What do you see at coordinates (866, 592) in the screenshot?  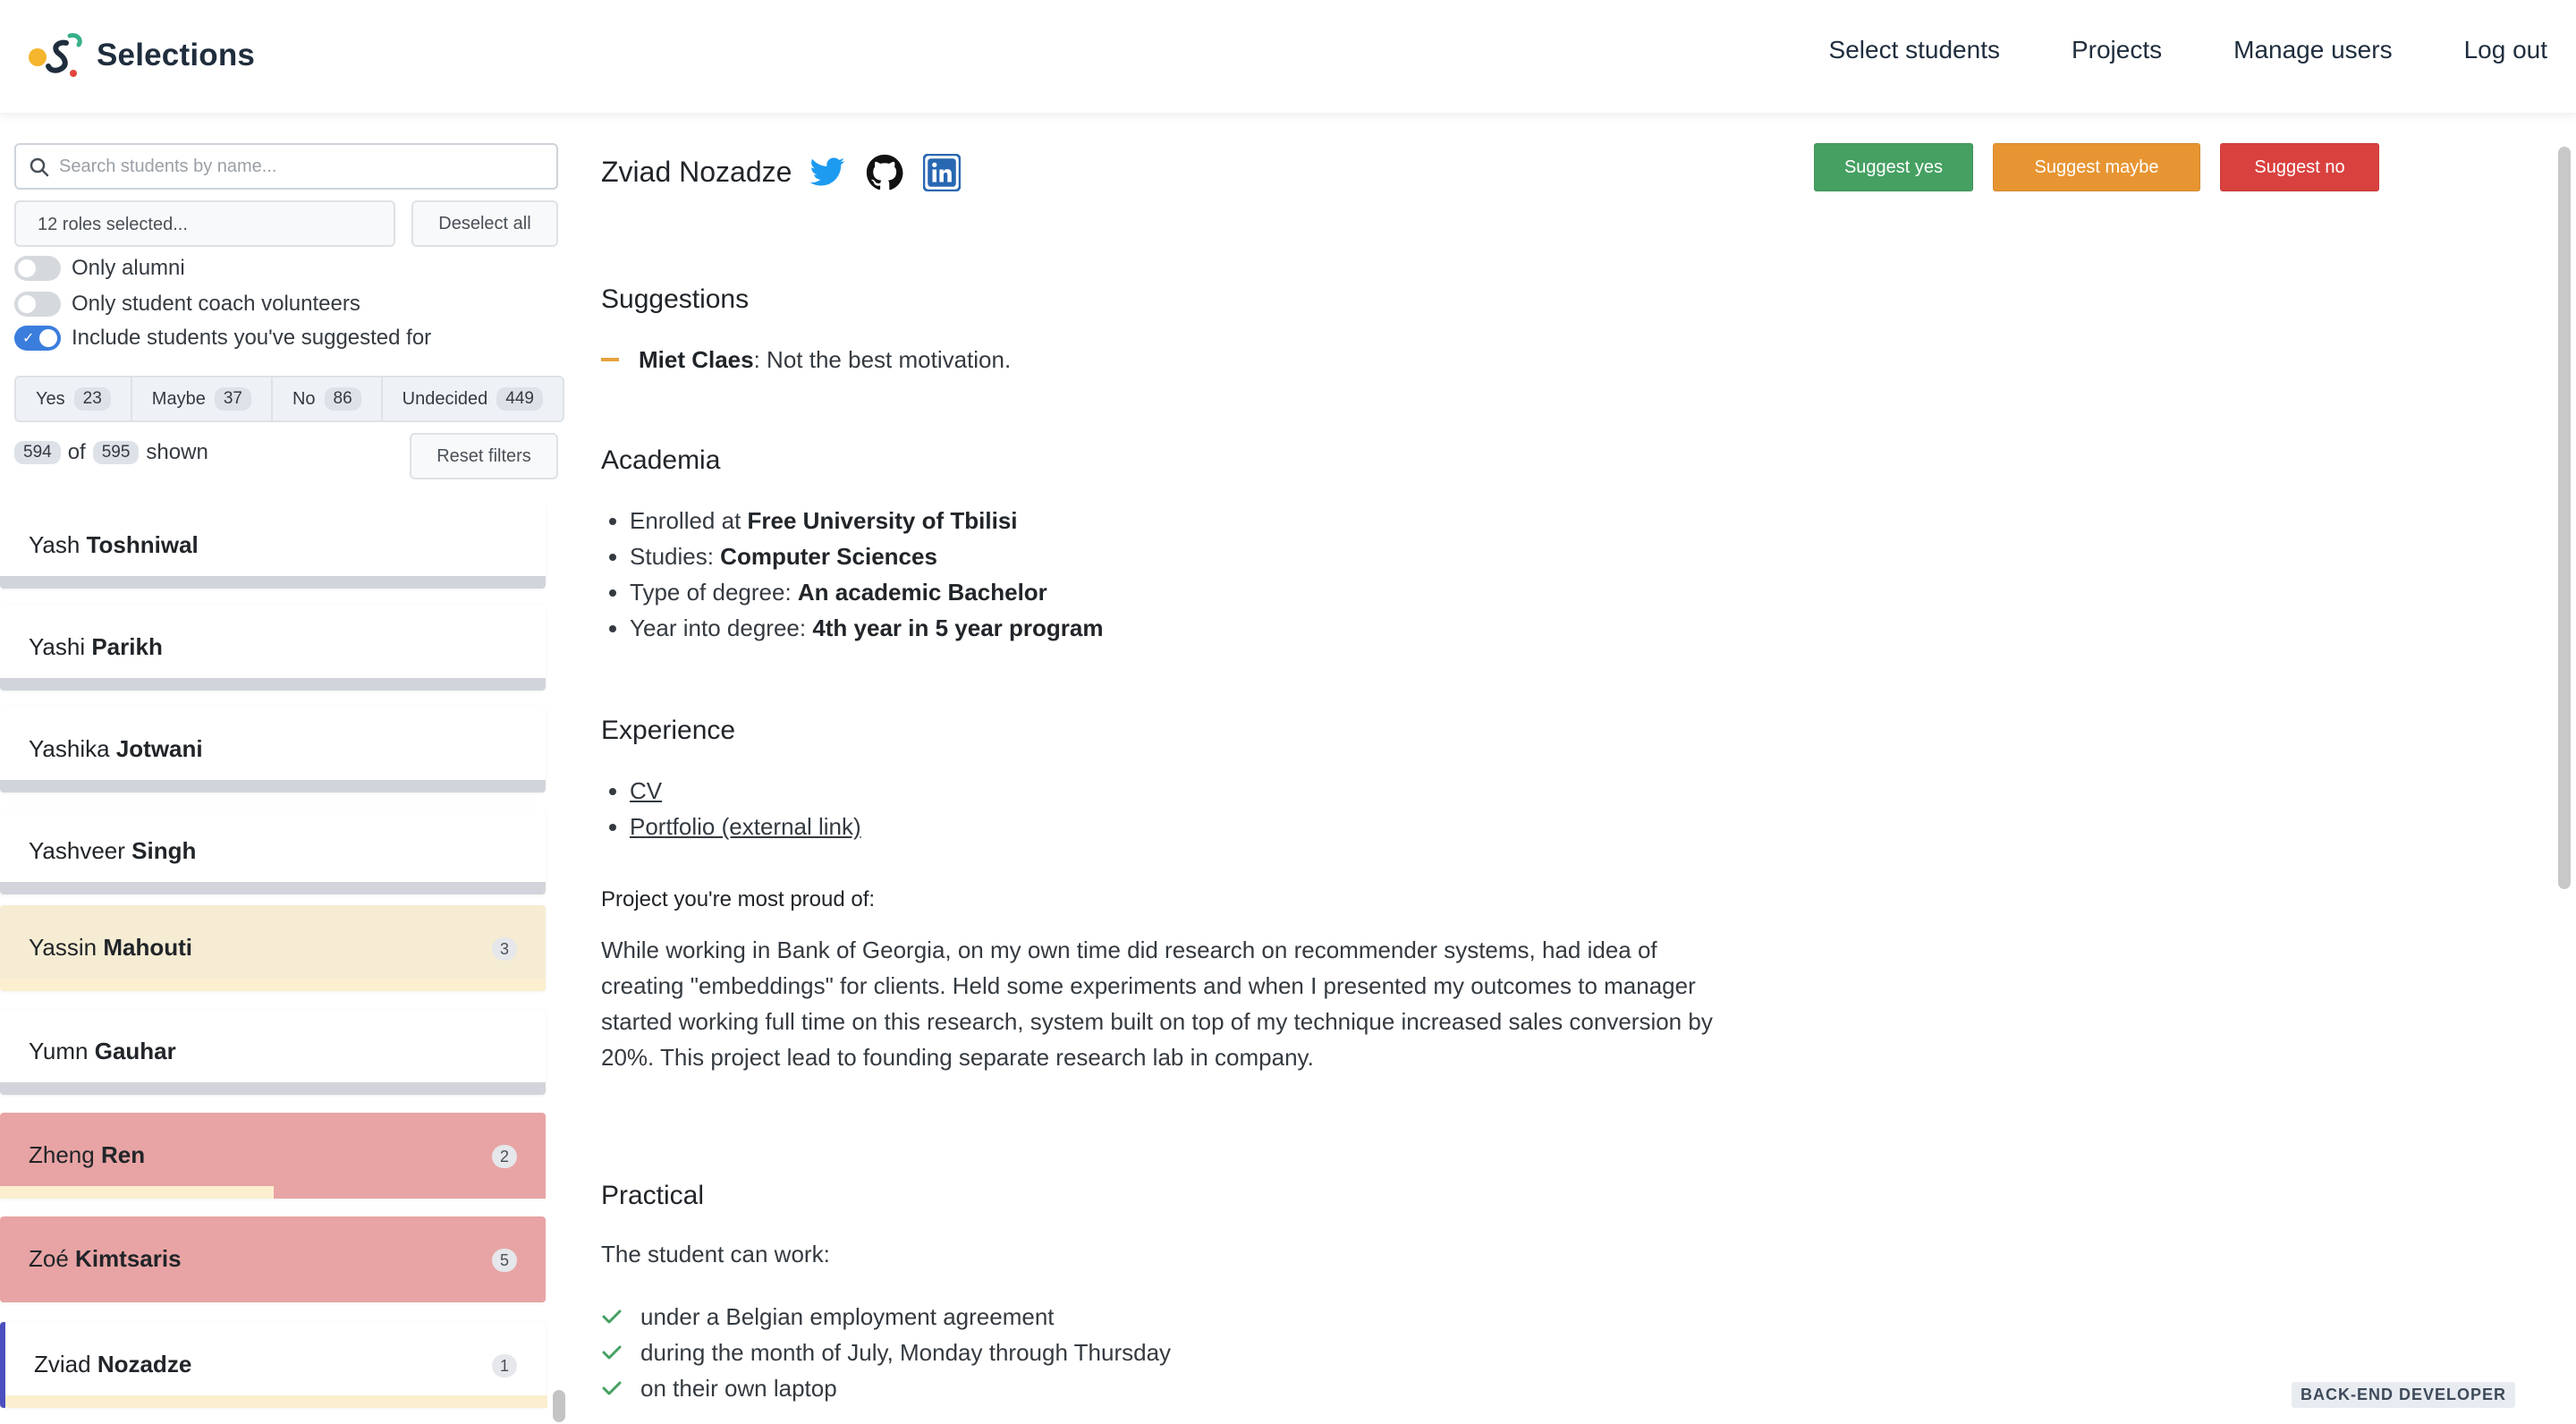 I see `academia-item: Type of degree: An academic Bachelor` at bounding box center [866, 592].